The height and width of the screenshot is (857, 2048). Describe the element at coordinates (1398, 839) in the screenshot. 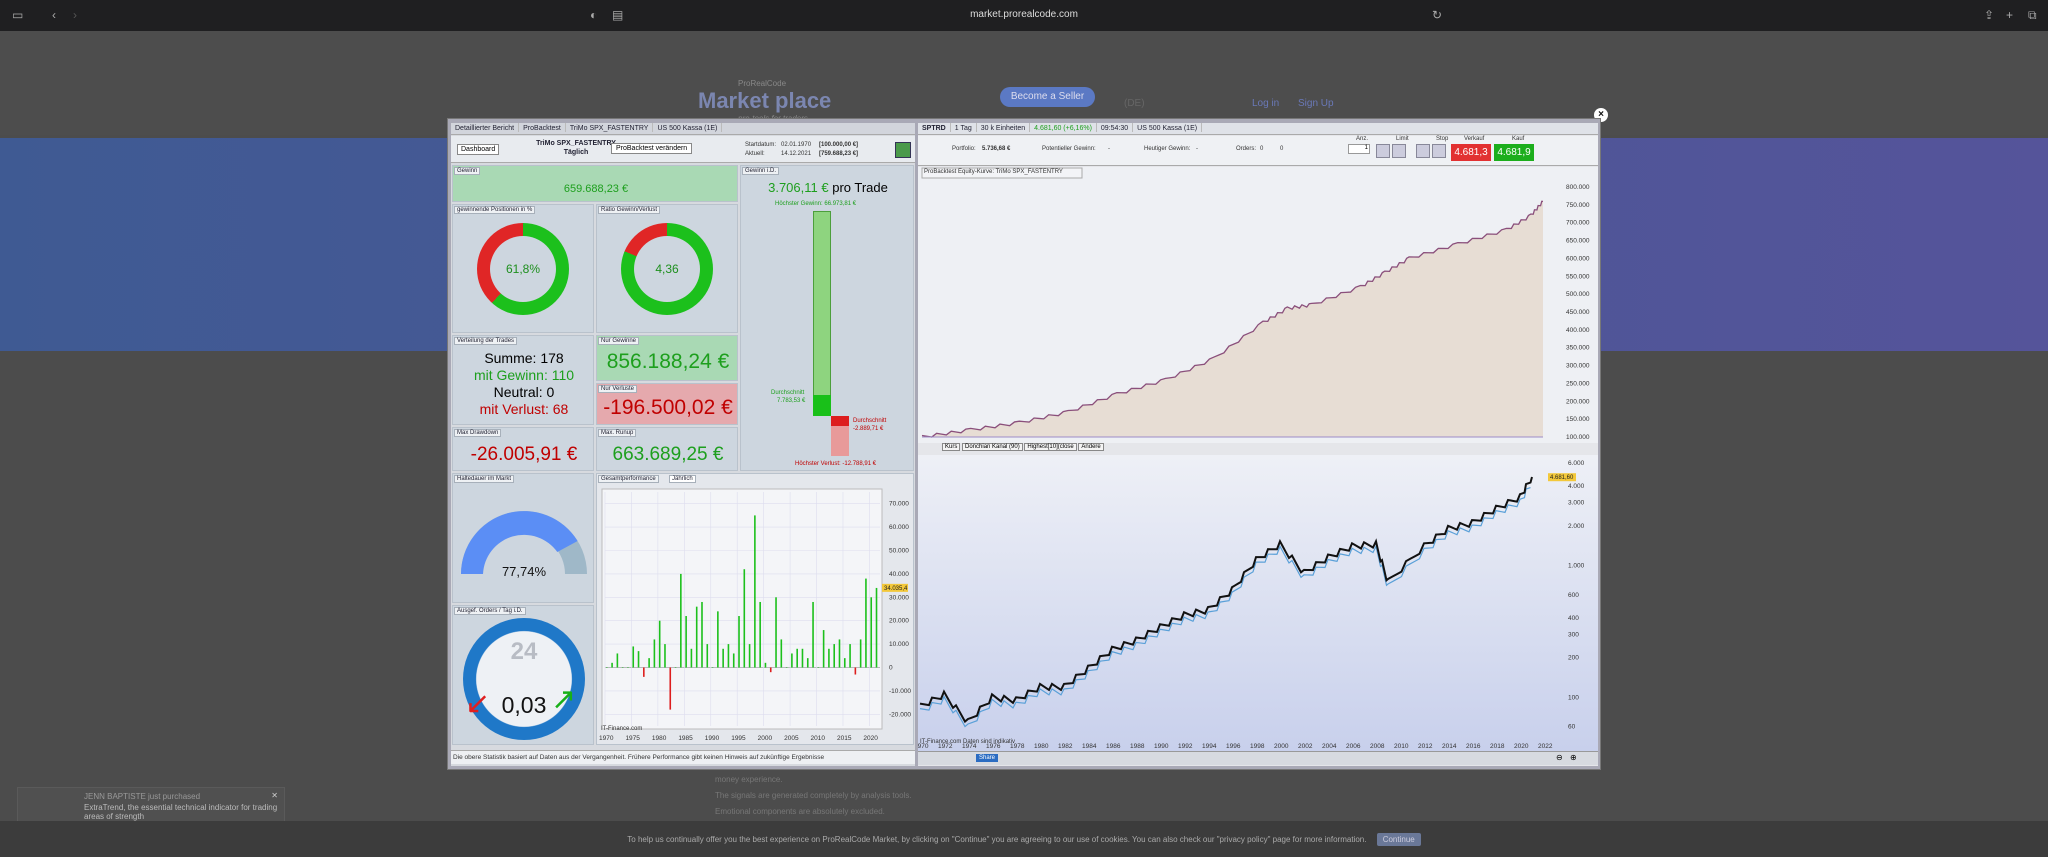

I see `continue-button: Continue` at that location.